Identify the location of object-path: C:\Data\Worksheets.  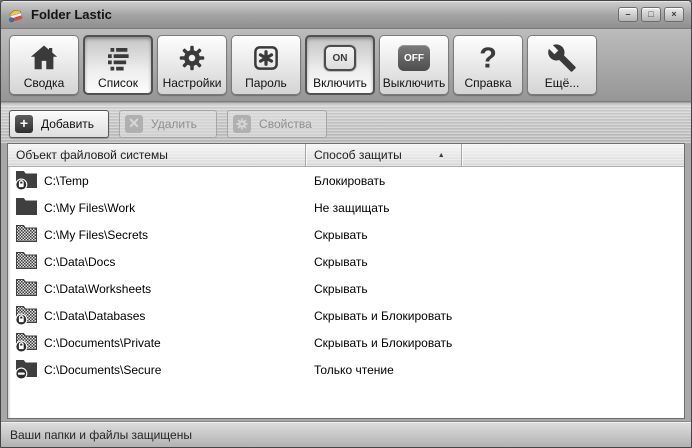
(98, 288).